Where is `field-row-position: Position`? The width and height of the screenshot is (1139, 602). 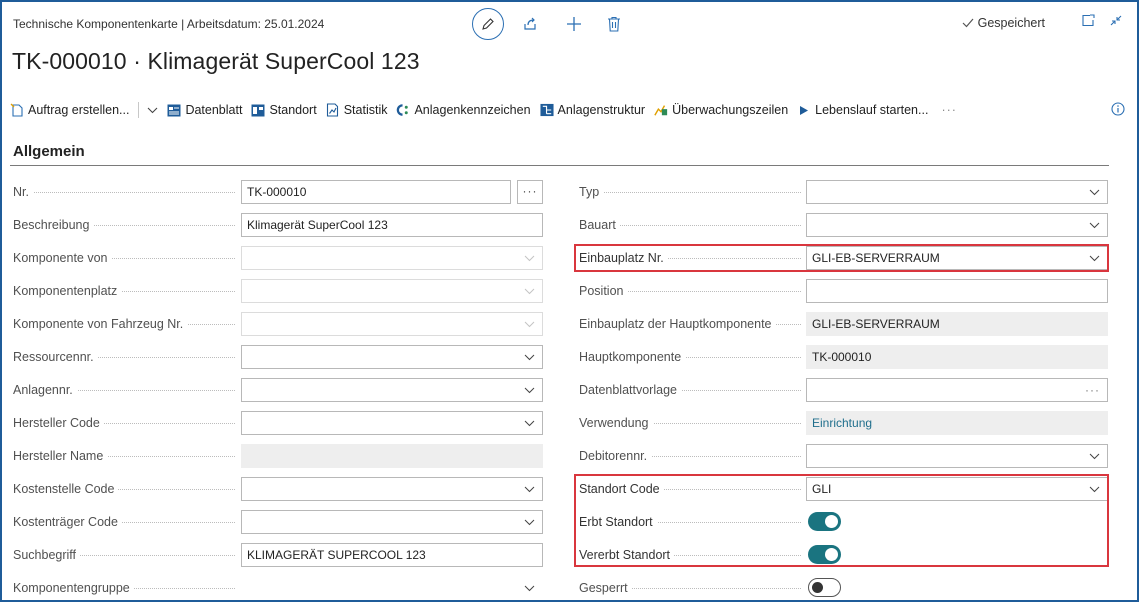
field-row-position: Position is located at coordinates (842, 291).